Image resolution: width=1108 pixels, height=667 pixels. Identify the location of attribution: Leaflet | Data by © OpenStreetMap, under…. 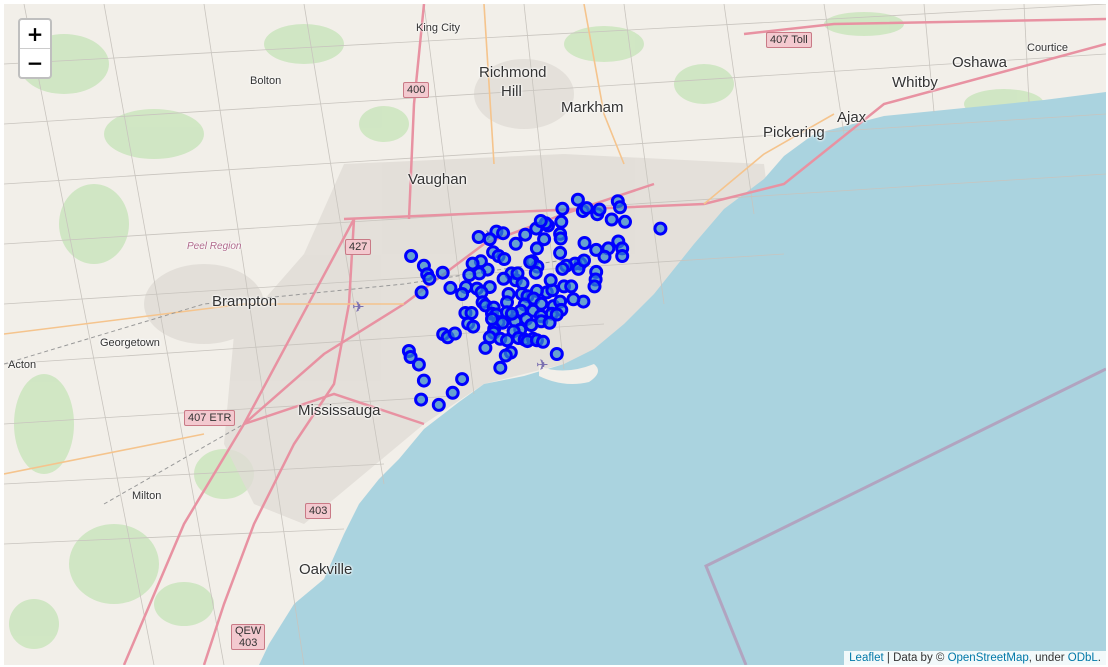
(975, 658).